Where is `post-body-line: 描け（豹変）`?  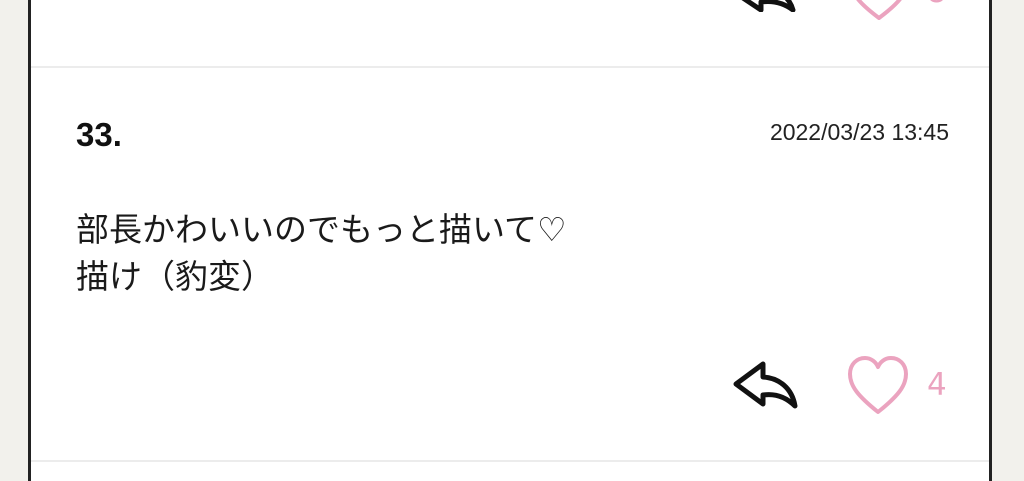 post-body-line: 描け（豹変） is located at coordinates (175, 276).